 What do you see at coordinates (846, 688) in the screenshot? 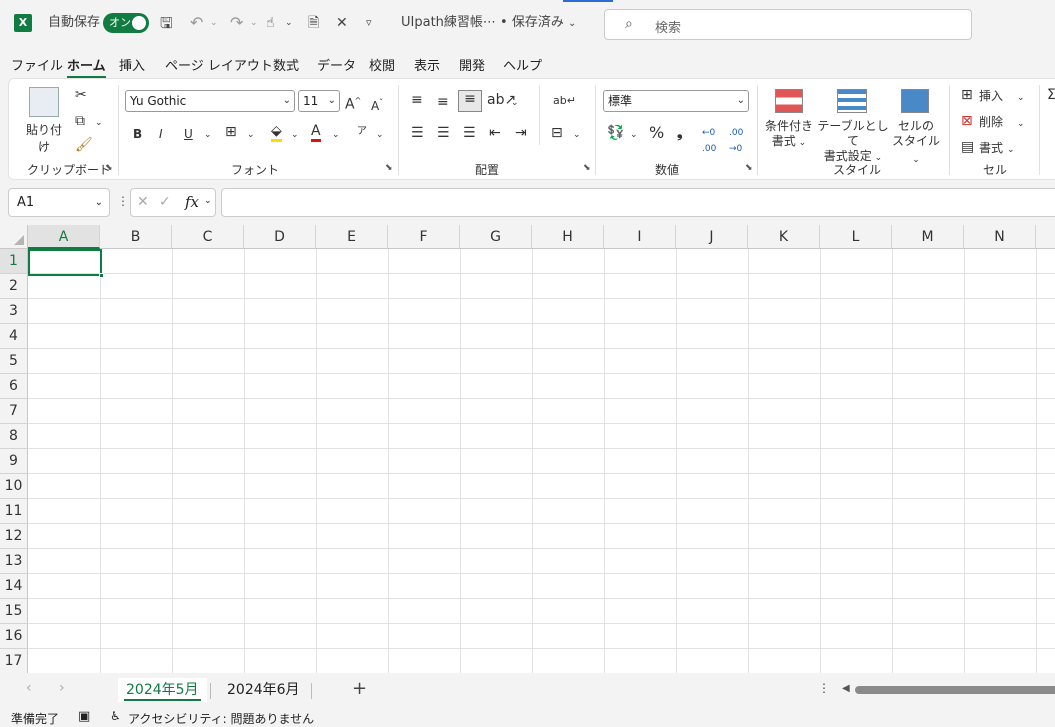
I see `scroll-left-icon: ◀` at bounding box center [846, 688].